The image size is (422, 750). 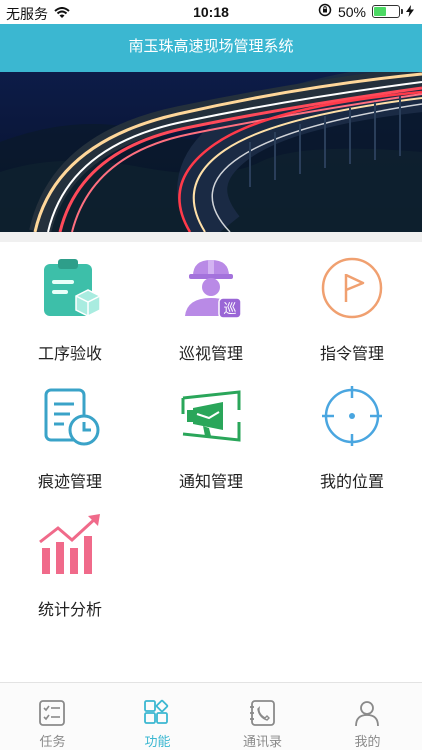 What do you see at coordinates (380, 11) in the screenshot?
I see `battery-level` at bounding box center [380, 11].